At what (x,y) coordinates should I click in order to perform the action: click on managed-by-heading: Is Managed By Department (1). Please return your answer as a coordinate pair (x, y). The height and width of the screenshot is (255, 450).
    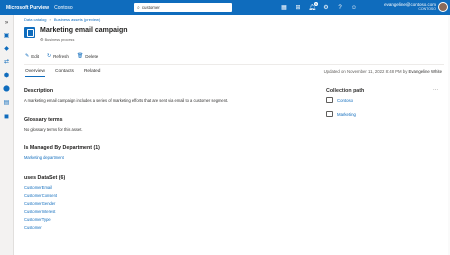
    Looking at the image, I should click on (62, 148).